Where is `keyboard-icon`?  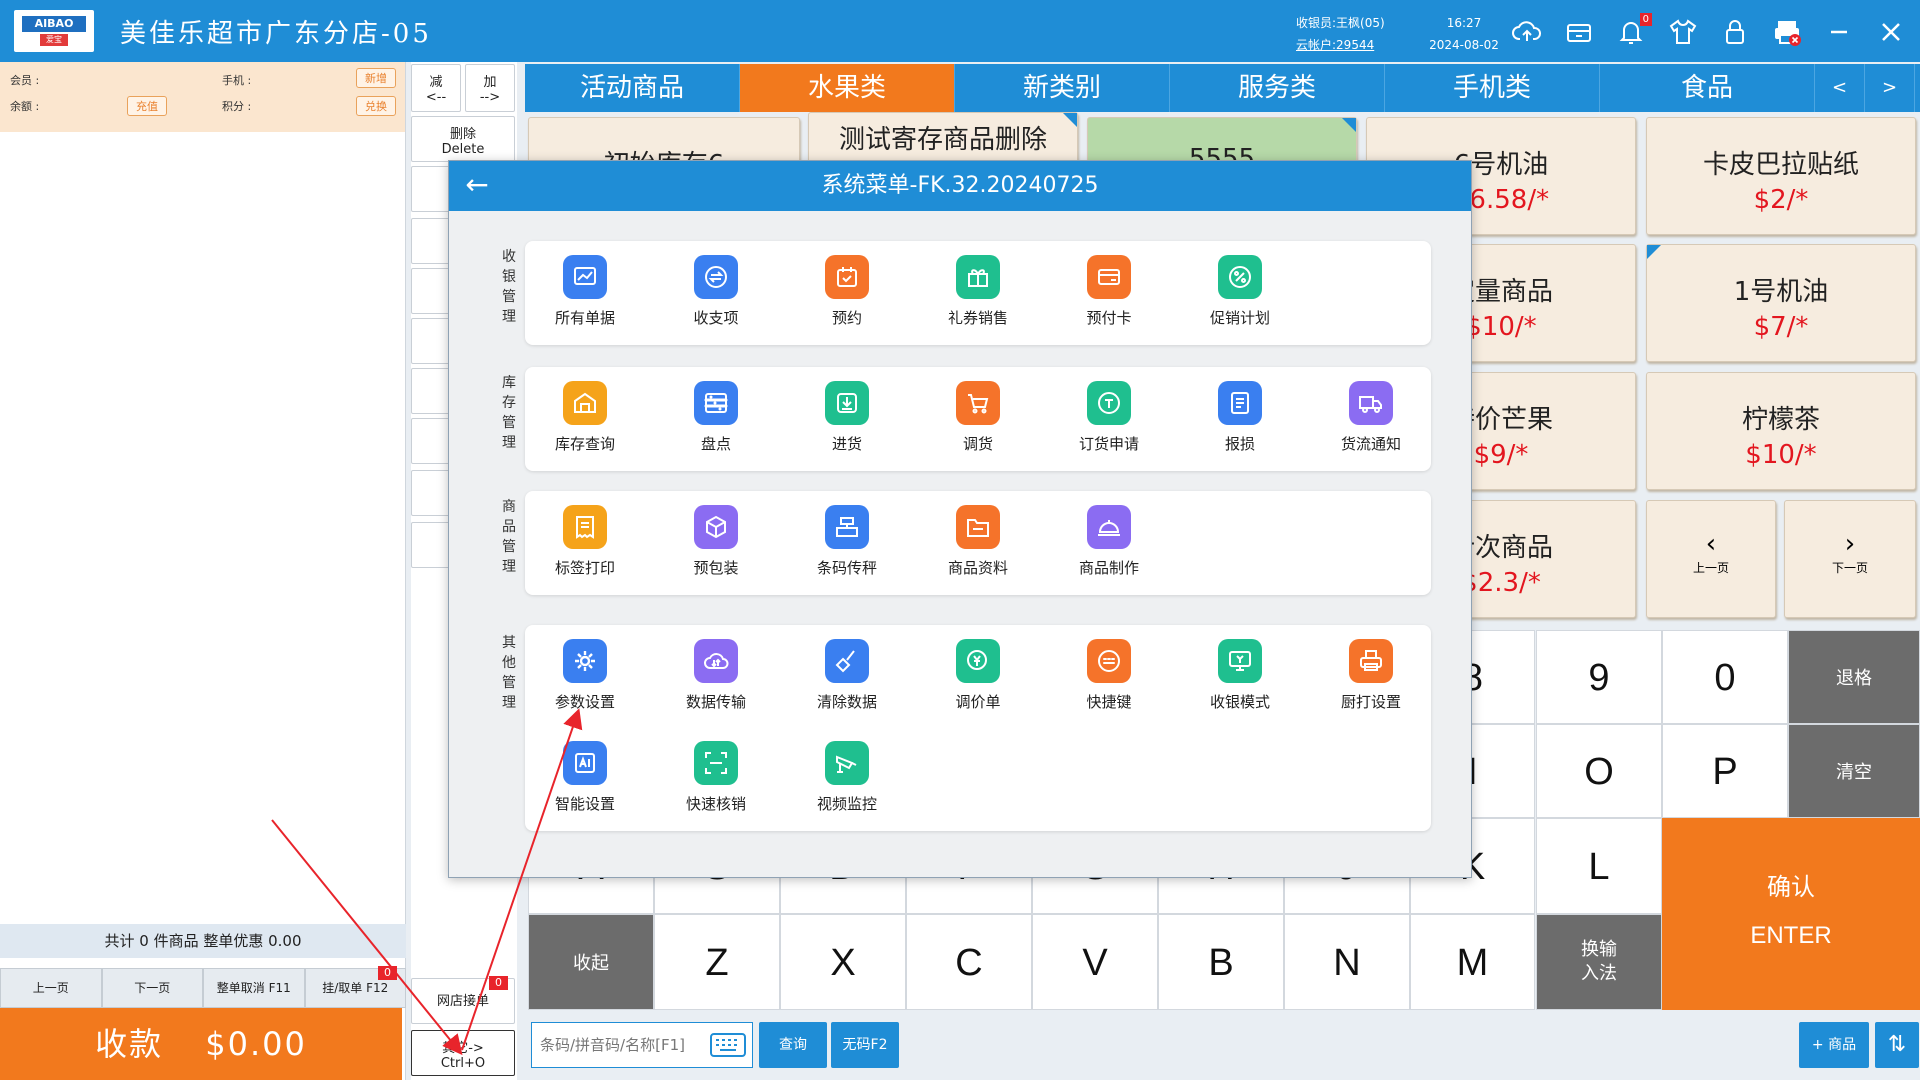 keyboard-icon is located at coordinates (728, 1045).